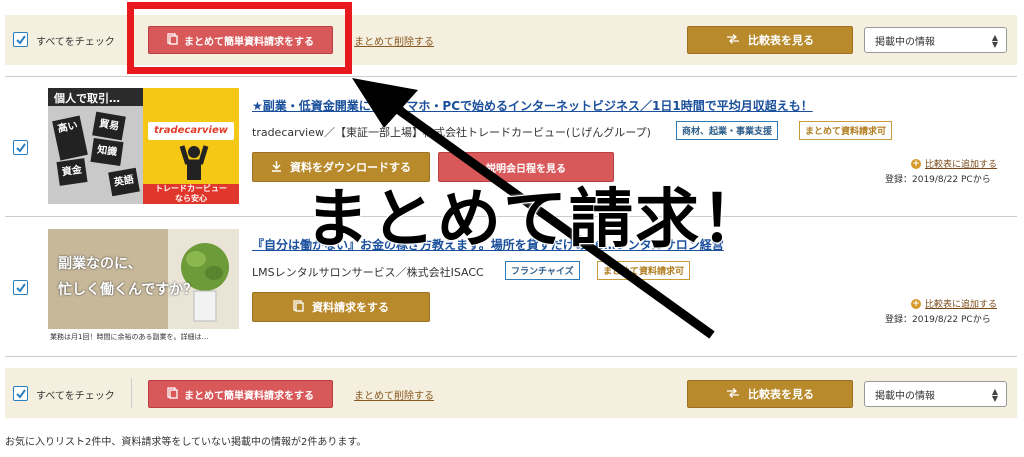 Image resolution: width=1024 pixels, height=457 pixels. Describe the element at coordinates (535, 220) in the screenshot. I see `annotation-caption: まとめて請求！` at that location.